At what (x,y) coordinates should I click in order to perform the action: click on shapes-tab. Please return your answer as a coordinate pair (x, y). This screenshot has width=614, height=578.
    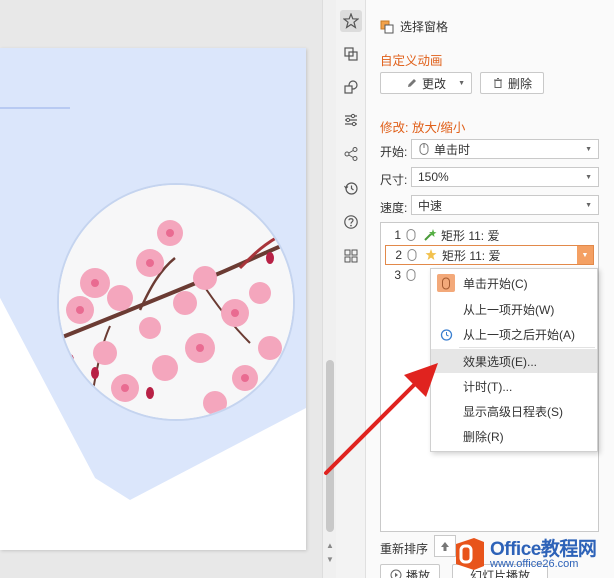
    Looking at the image, I should click on (351, 87).